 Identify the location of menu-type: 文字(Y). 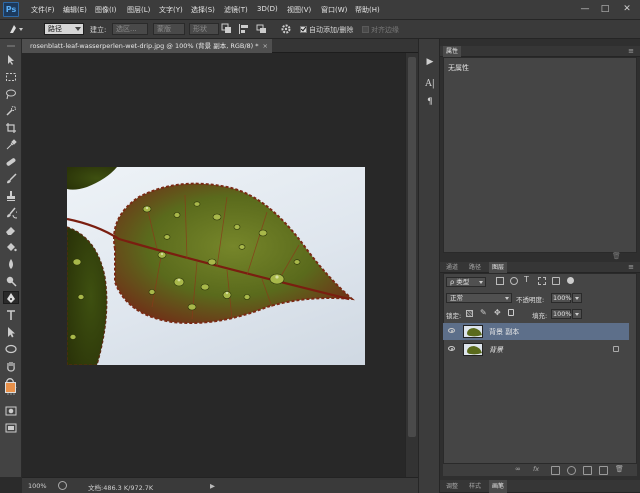
(171, 10).